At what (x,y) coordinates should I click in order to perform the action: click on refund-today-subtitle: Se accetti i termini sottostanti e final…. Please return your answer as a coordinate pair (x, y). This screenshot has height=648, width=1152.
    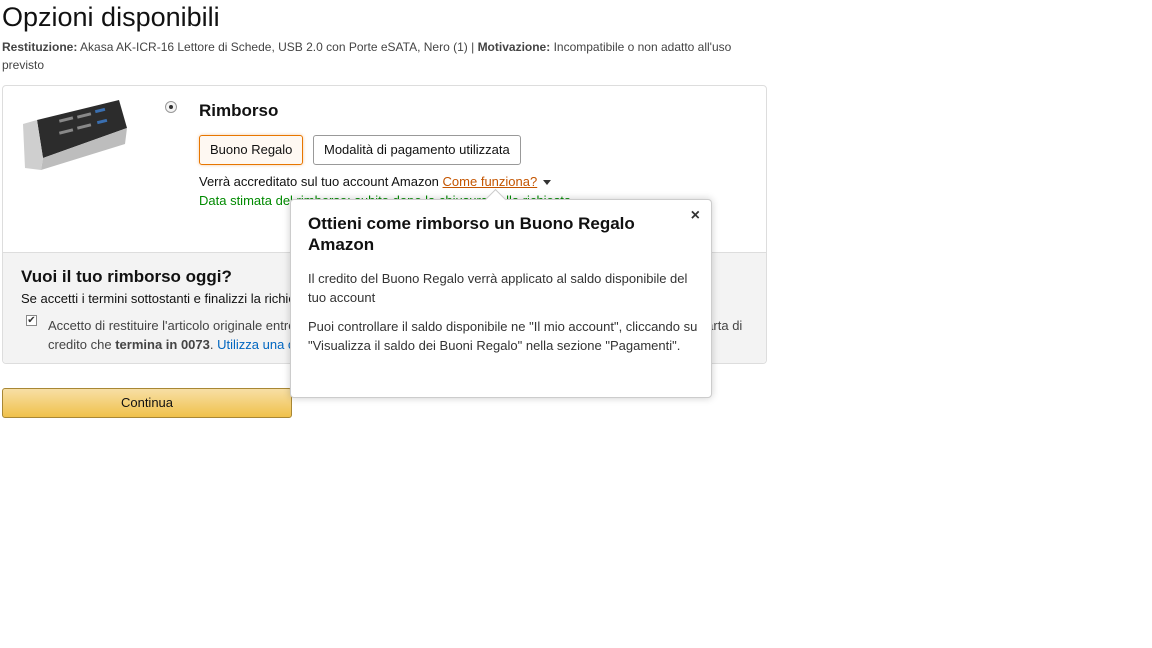
    Looking at the image, I should click on (167, 298).